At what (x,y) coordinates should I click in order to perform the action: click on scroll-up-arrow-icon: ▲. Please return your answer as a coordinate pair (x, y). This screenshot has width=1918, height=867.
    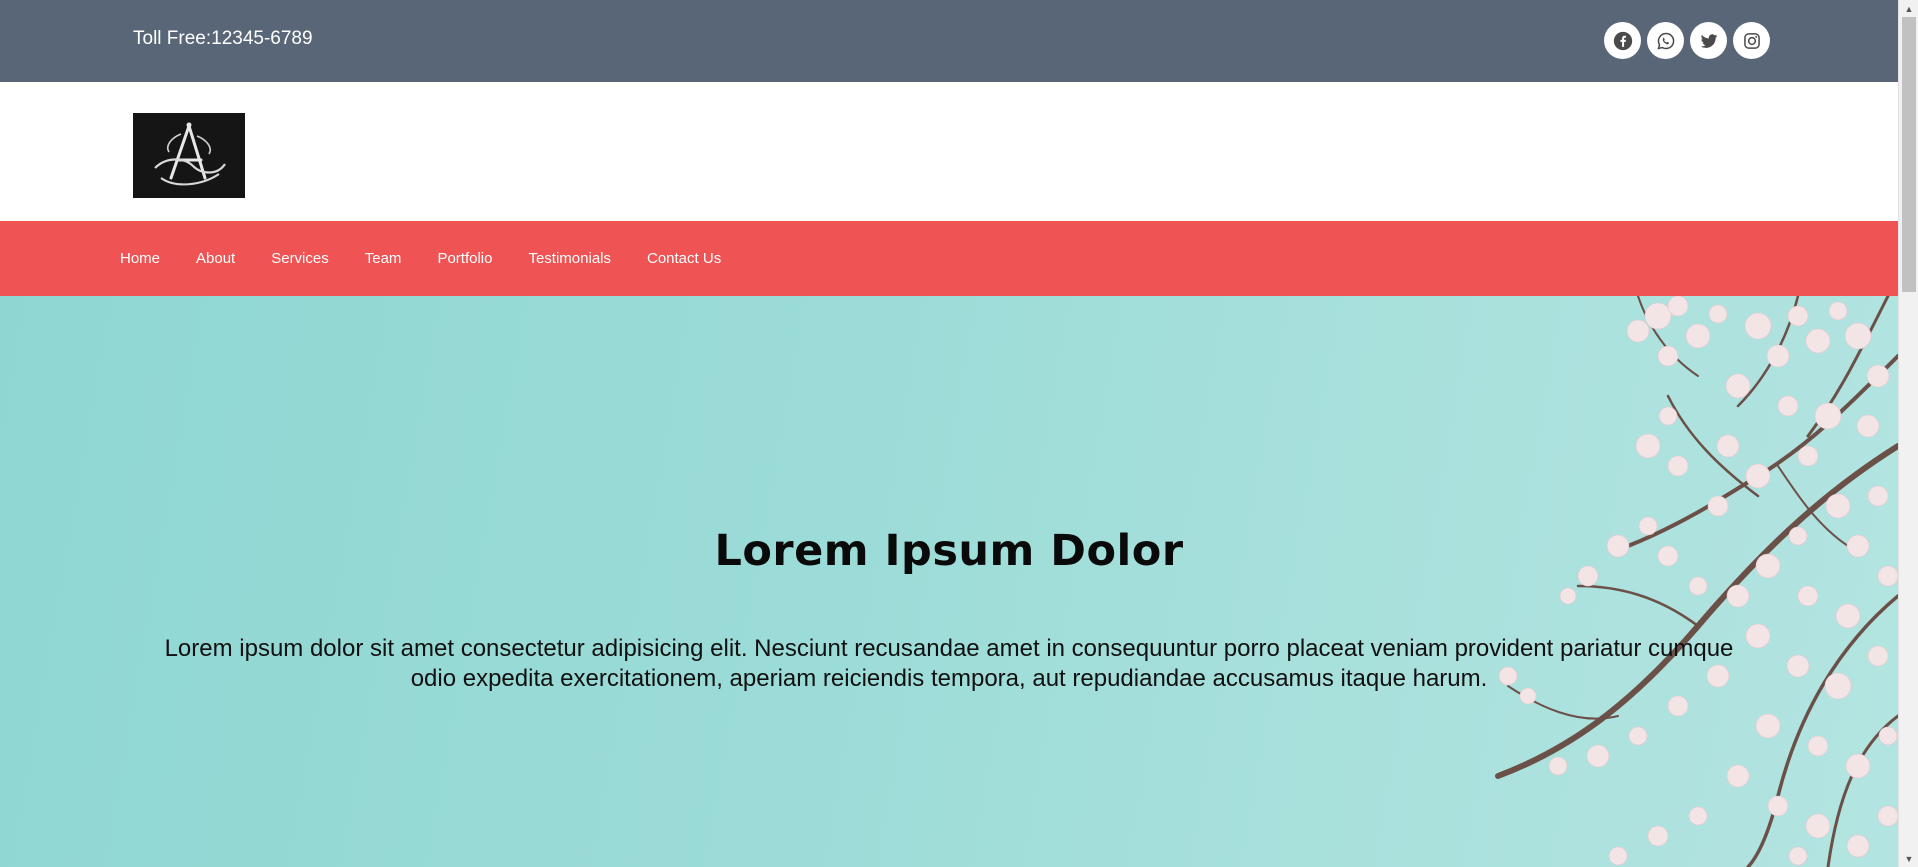
    Looking at the image, I should click on (1908, 8).